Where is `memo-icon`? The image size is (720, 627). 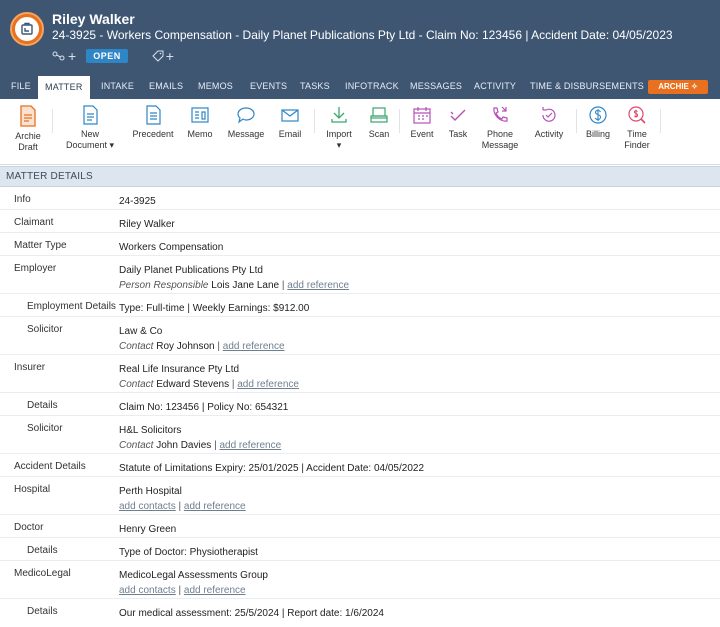 memo-icon is located at coordinates (200, 115).